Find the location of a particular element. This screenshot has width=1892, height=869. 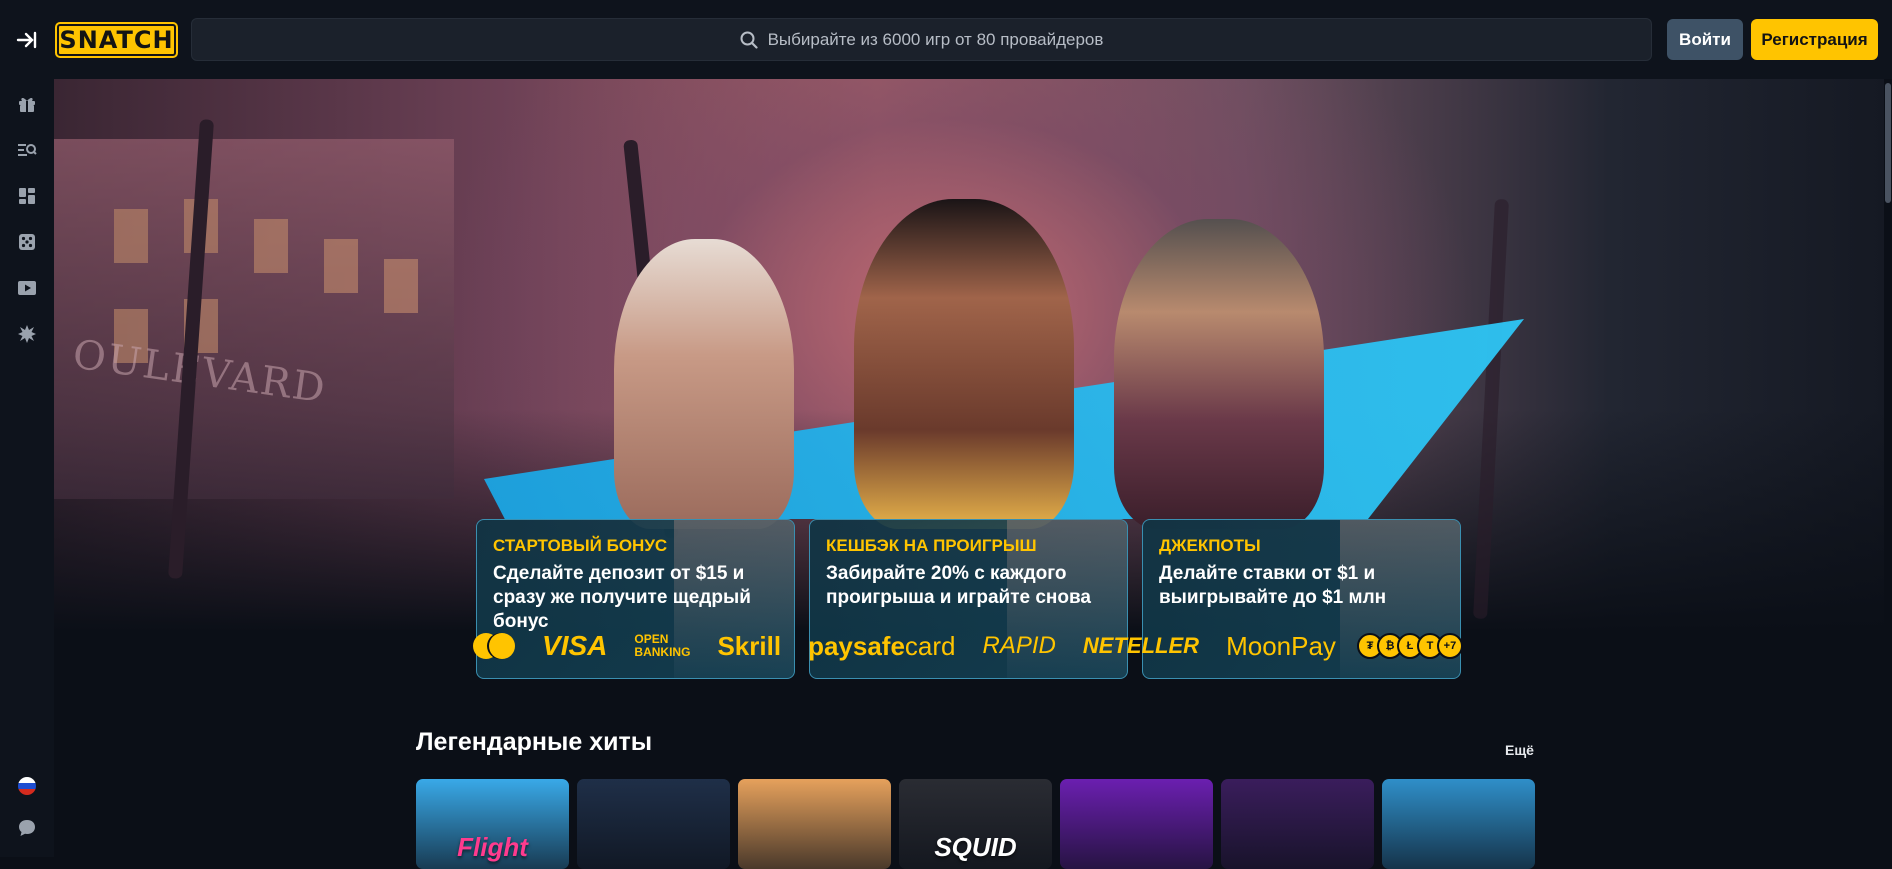

russian-flag-icon is located at coordinates (27, 786).